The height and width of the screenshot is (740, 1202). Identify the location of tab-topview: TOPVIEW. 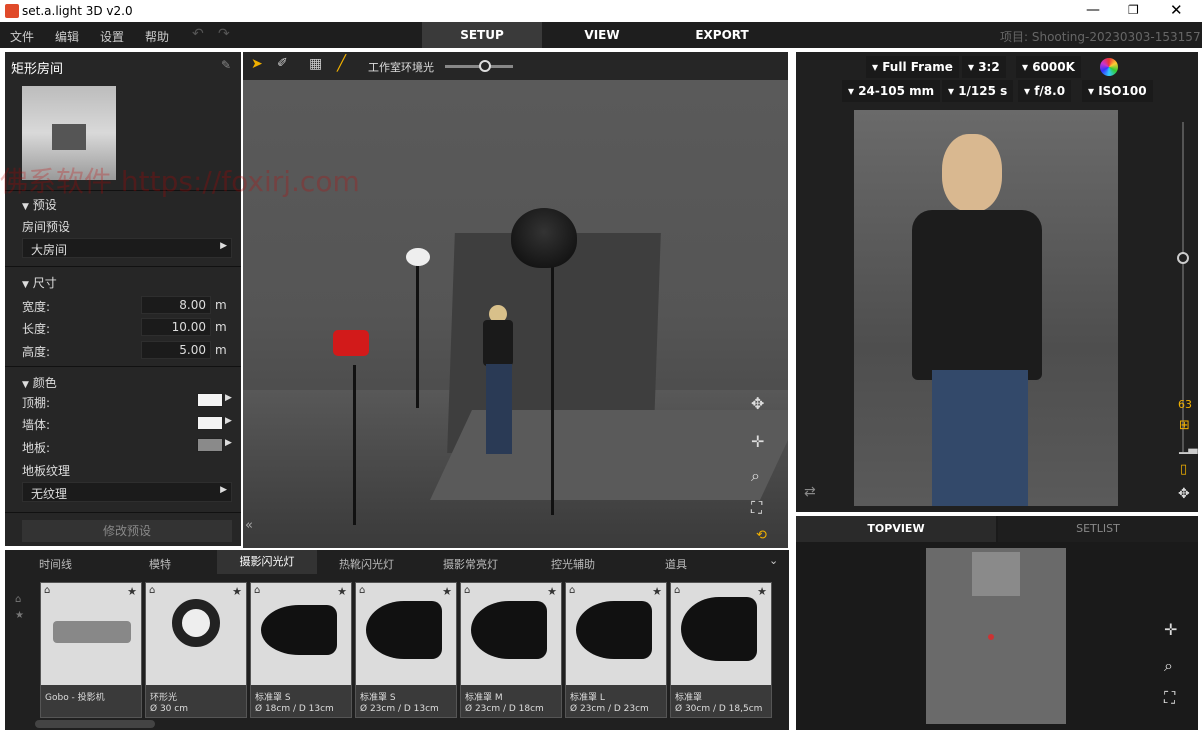
(896, 529).